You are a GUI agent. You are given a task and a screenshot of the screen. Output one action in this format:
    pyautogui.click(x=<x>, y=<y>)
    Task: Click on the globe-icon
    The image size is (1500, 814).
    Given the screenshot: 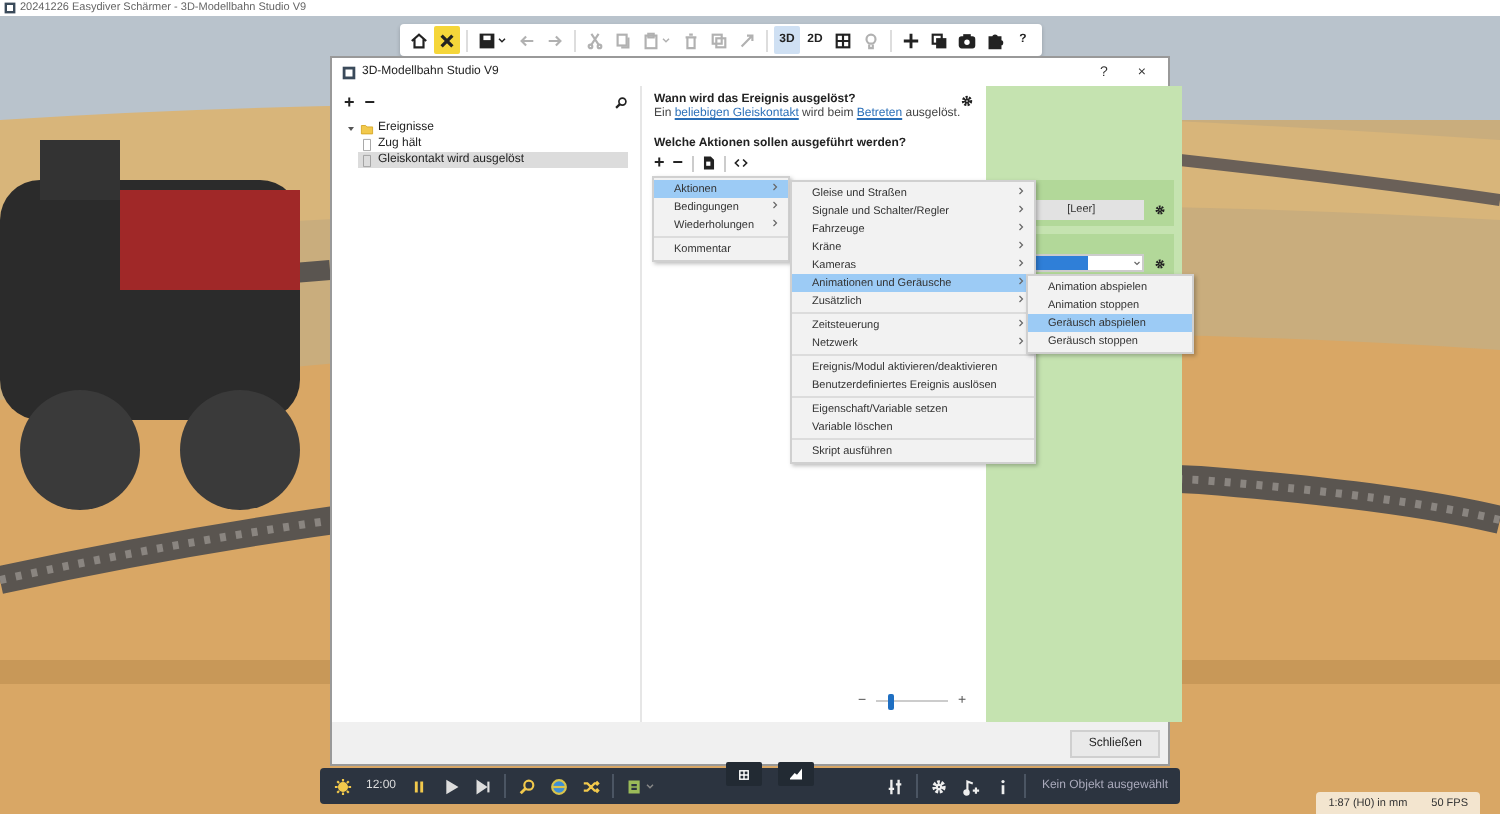 What is the action you would take?
    pyautogui.click(x=559, y=786)
    